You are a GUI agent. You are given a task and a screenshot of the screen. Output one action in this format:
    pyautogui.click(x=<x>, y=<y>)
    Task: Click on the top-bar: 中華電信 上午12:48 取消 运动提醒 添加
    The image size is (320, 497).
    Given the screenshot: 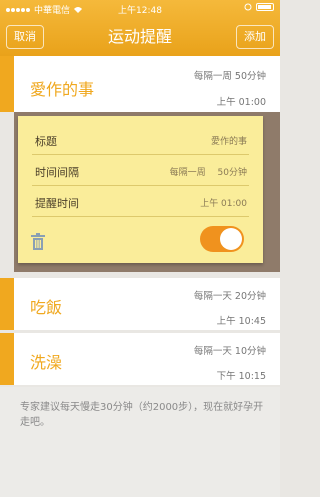 What is the action you would take?
    pyautogui.click(x=140, y=28)
    